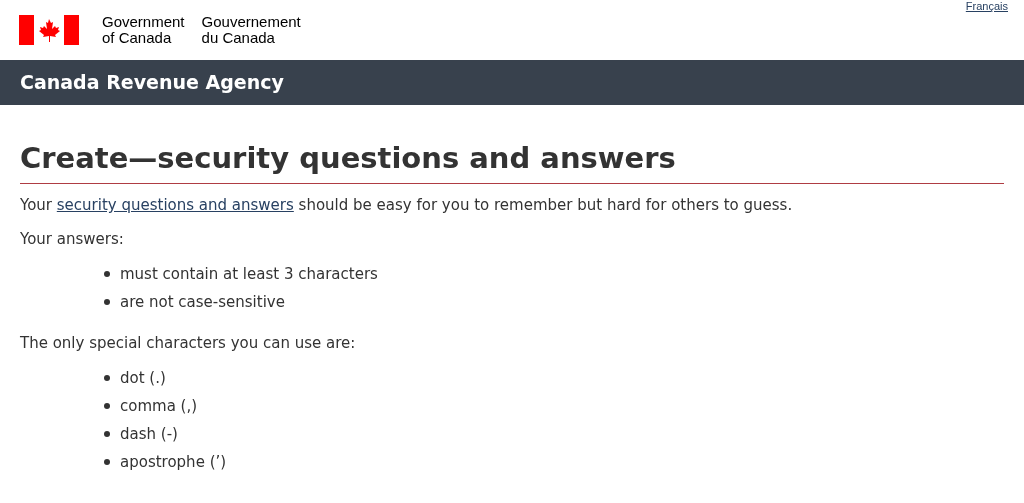 The image size is (1024, 503). What do you see at coordinates (986, 6) in the screenshot?
I see `language-link: Français` at bounding box center [986, 6].